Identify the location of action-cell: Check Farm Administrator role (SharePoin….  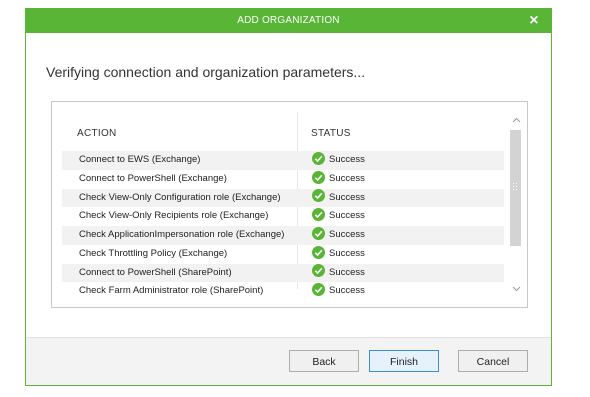
(171, 291).